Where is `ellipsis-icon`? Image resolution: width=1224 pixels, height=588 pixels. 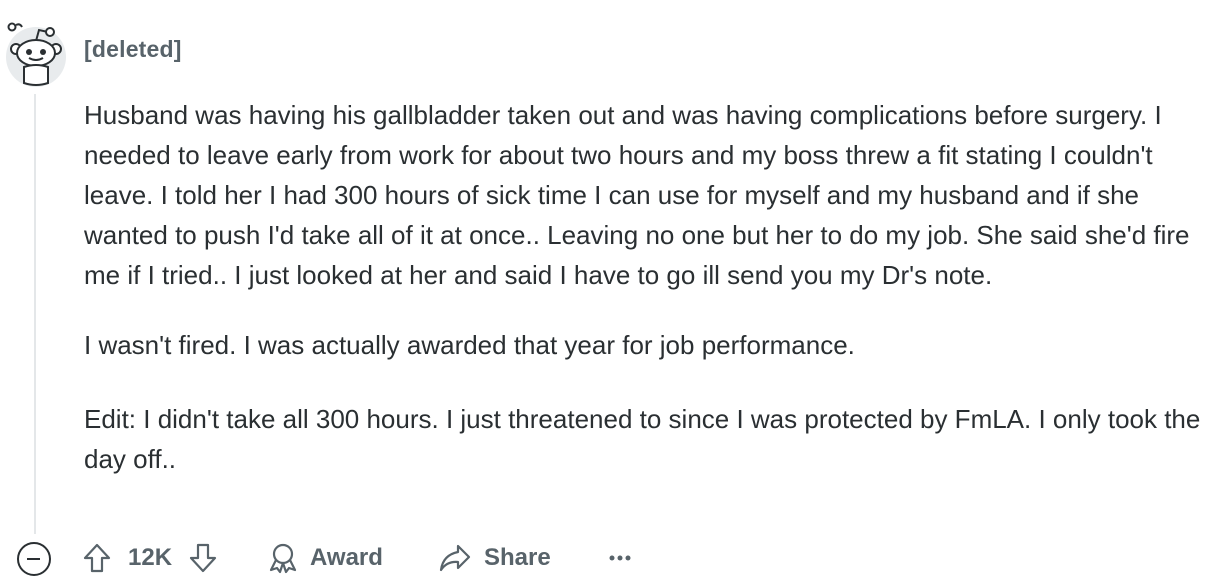 ellipsis-icon is located at coordinates (620, 558).